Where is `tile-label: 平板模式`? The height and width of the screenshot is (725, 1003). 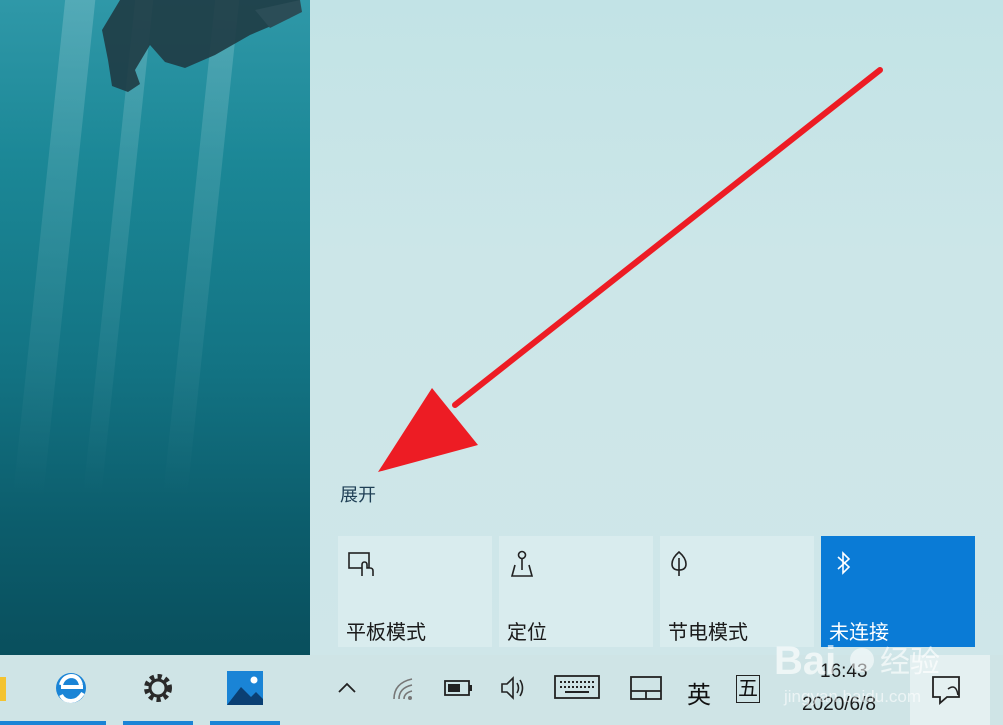 tile-label: 平板模式 is located at coordinates (386, 632).